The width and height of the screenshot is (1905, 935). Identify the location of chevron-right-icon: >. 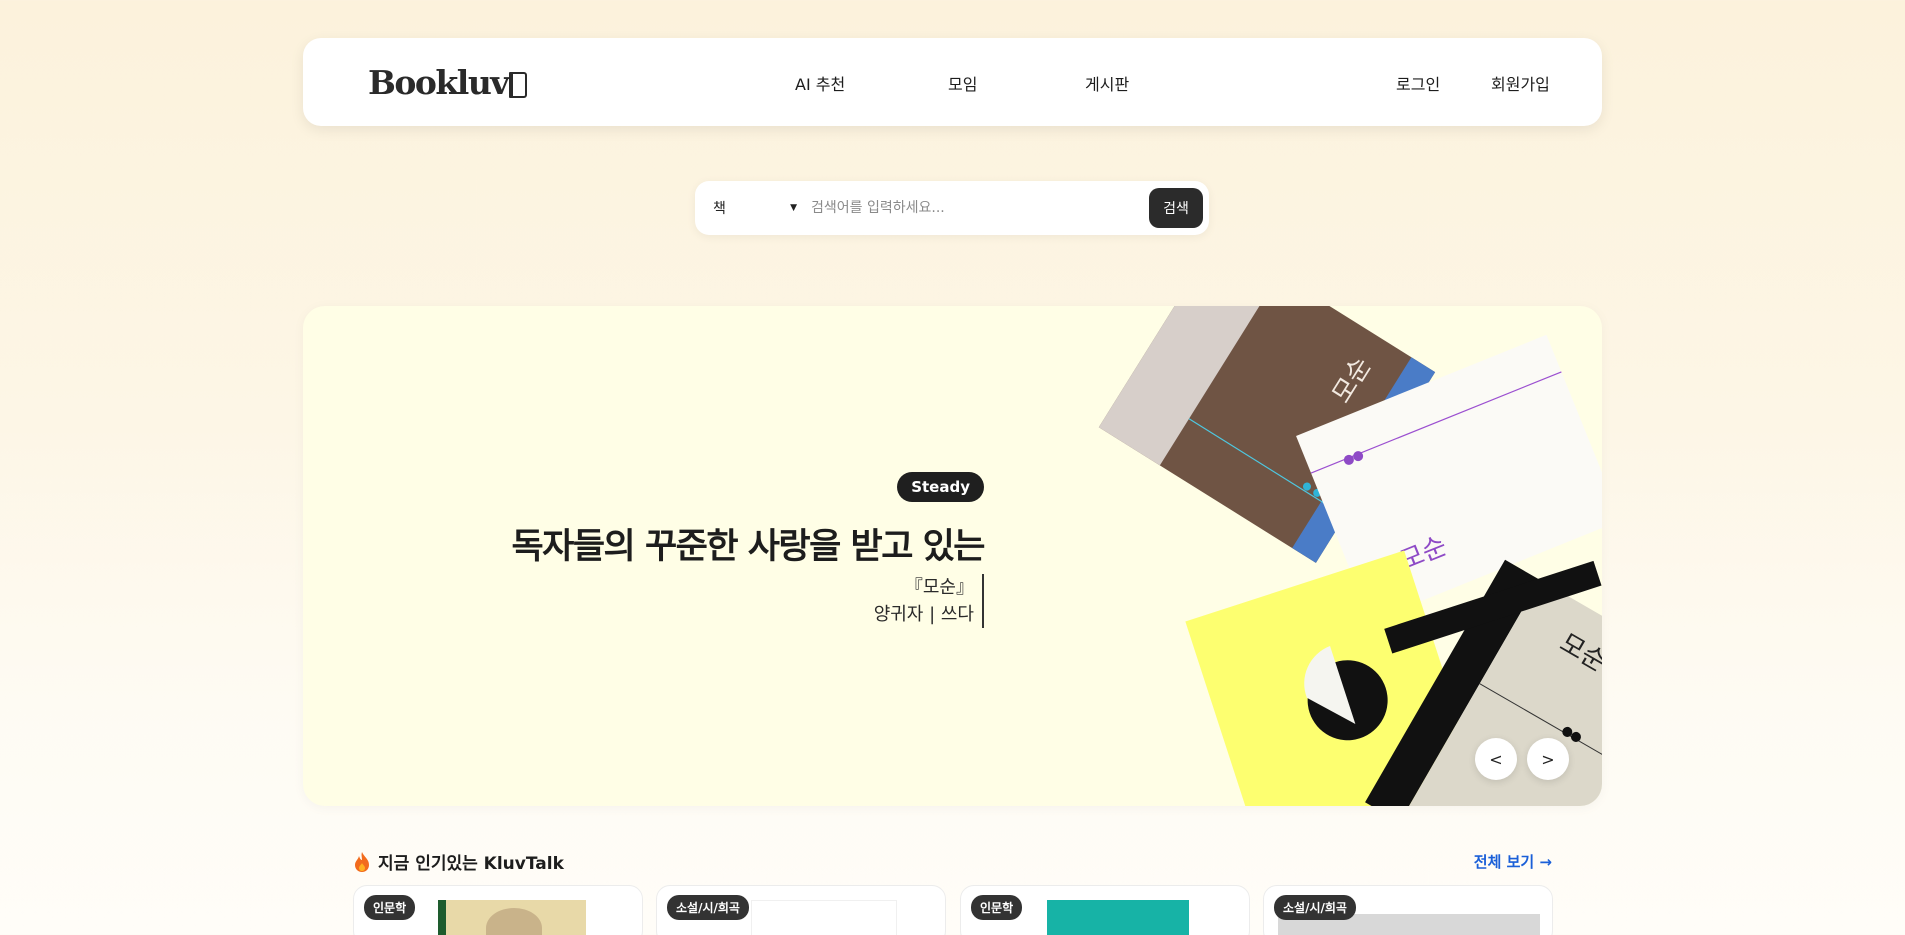
(1548, 759).